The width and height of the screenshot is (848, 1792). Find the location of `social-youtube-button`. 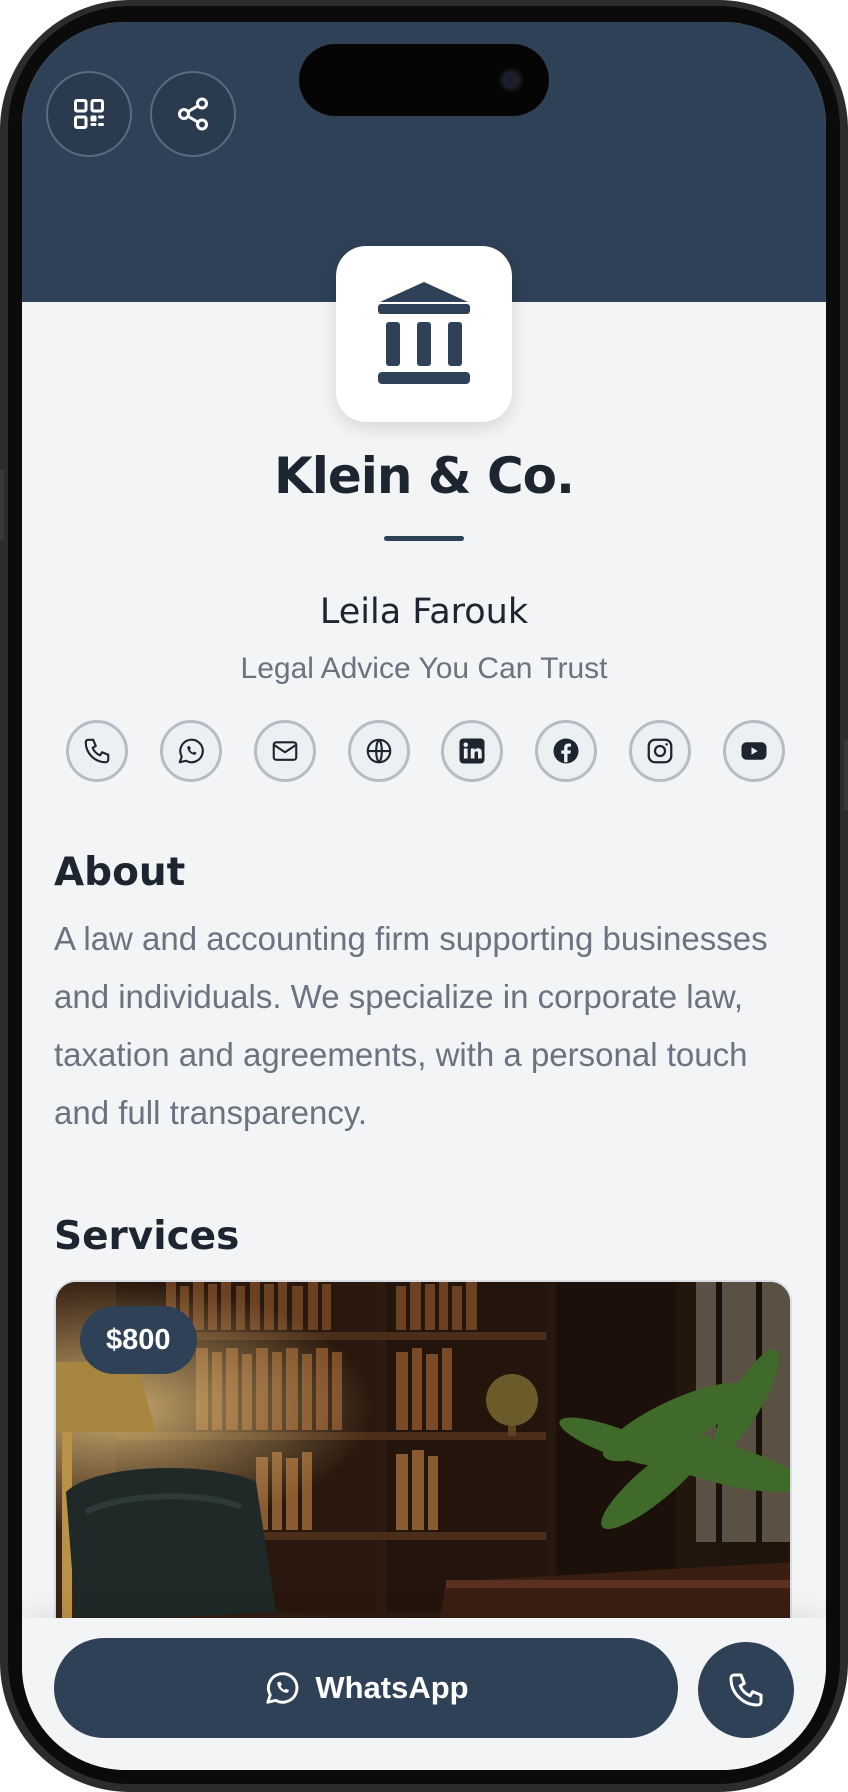

social-youtube-button is located at coordinates (754, 751).